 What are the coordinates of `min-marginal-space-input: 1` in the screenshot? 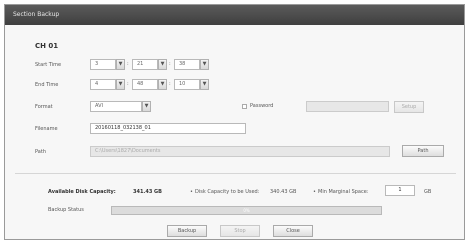 It's located at (400, 190).